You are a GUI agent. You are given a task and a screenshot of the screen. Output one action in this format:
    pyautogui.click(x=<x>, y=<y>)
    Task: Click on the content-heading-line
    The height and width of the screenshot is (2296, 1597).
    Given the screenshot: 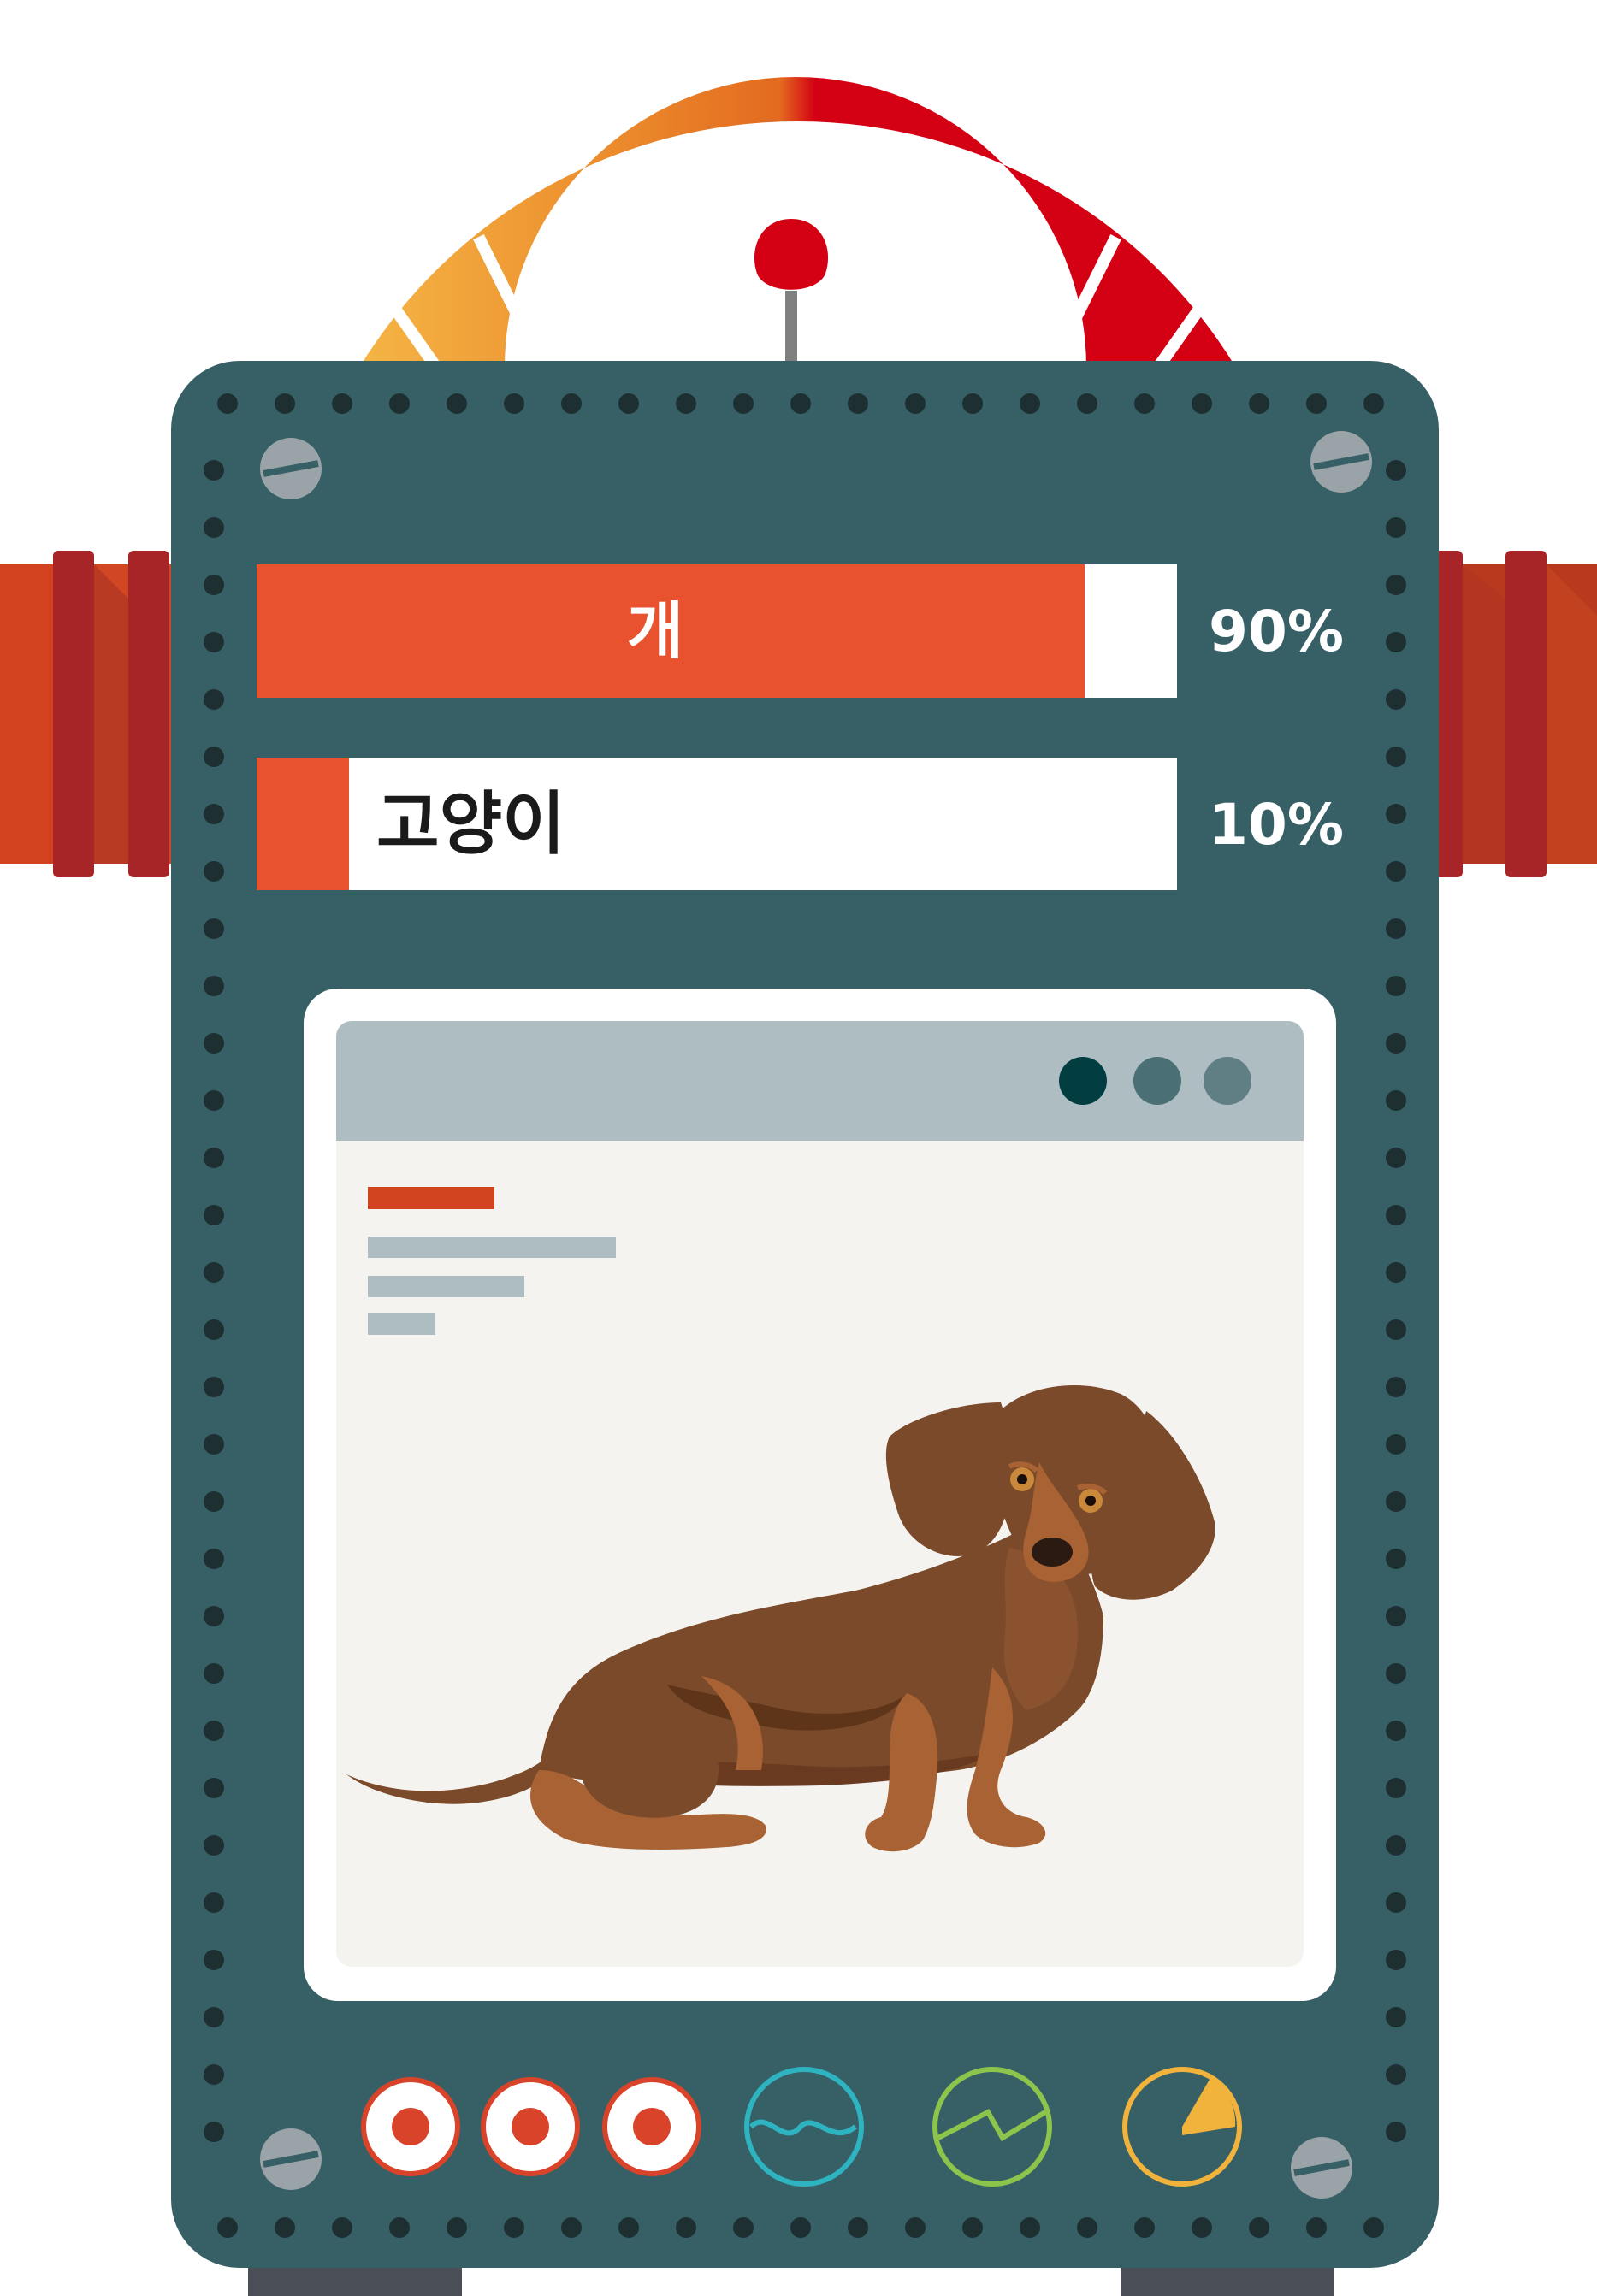 What is the action you would take?
    pyautogui.click(x=431, y=1198)
    